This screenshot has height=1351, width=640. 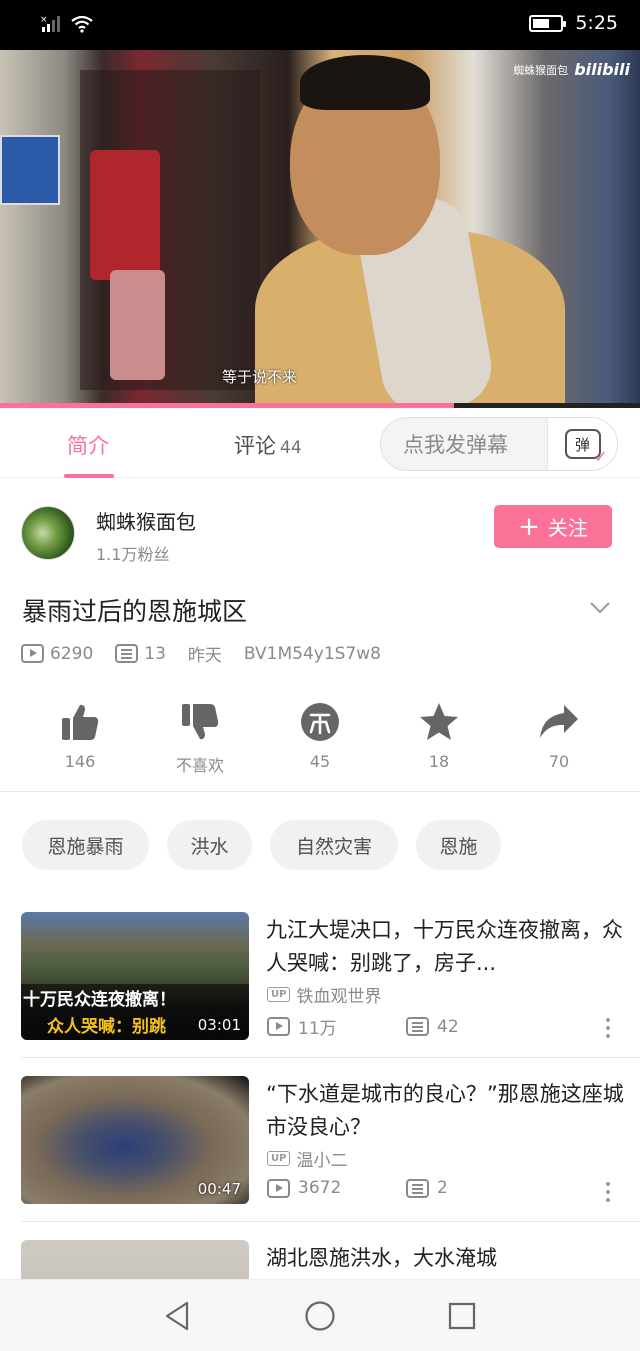 I want to click on follow-button: + 关注, so click(x=553, y=526).